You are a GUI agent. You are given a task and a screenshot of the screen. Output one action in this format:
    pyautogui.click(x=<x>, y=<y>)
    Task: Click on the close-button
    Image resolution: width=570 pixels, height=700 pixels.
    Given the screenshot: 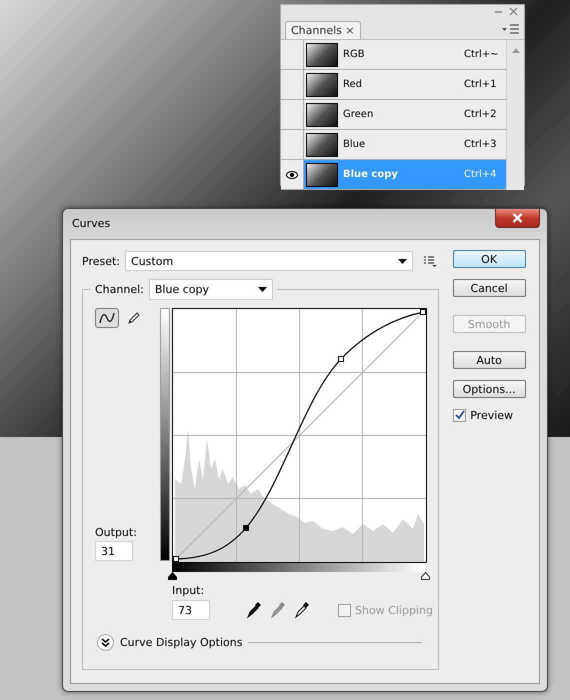 What is the action you would take?
    pyautogui.click(x=517, y=218)
    